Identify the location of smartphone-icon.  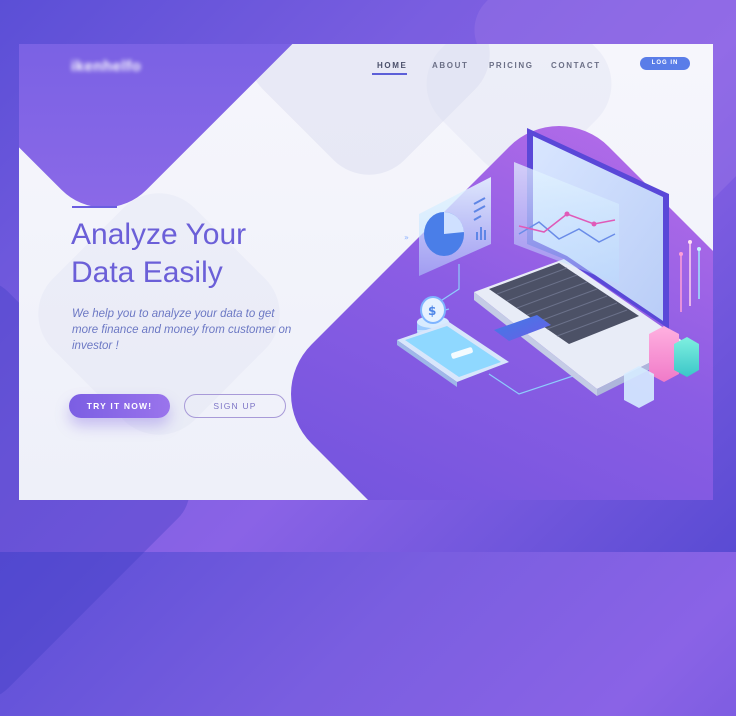
(453, 354).